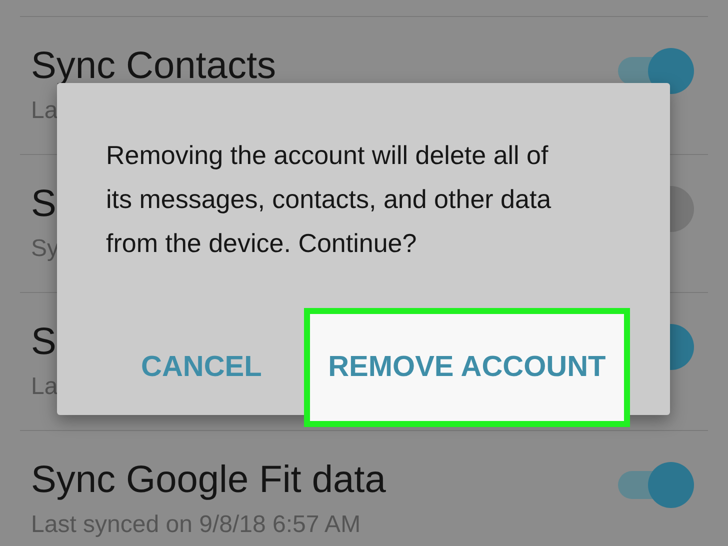 Image resolution: width=728 pixels, height=546 pixels. I want to click on setting-title: Sync Google Fit data, so click(208, 480).